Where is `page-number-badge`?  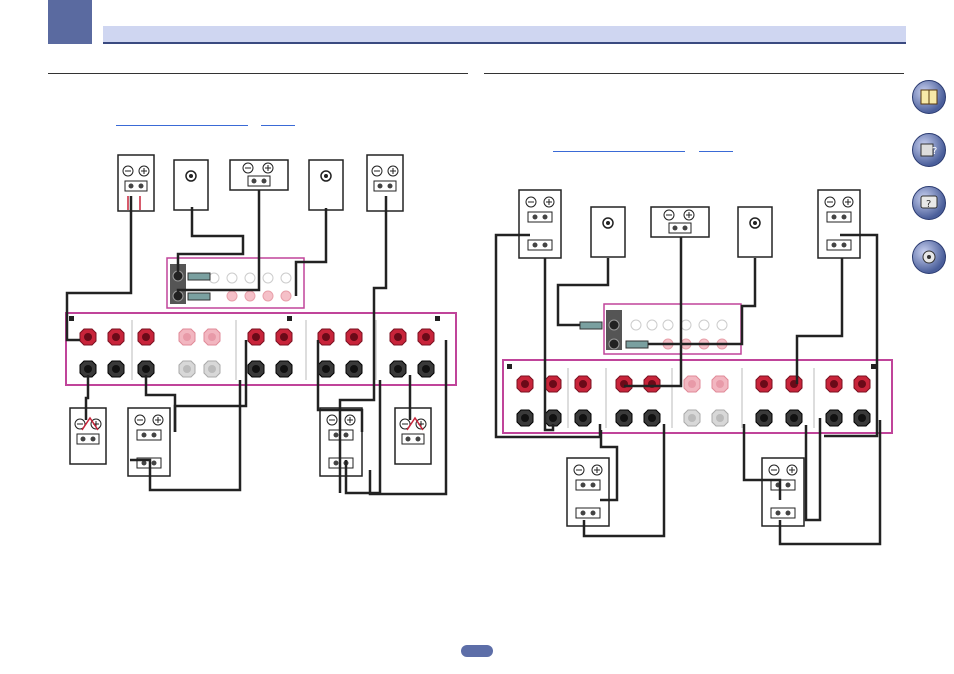 page-number-badge is located at coordinates (477, 651).